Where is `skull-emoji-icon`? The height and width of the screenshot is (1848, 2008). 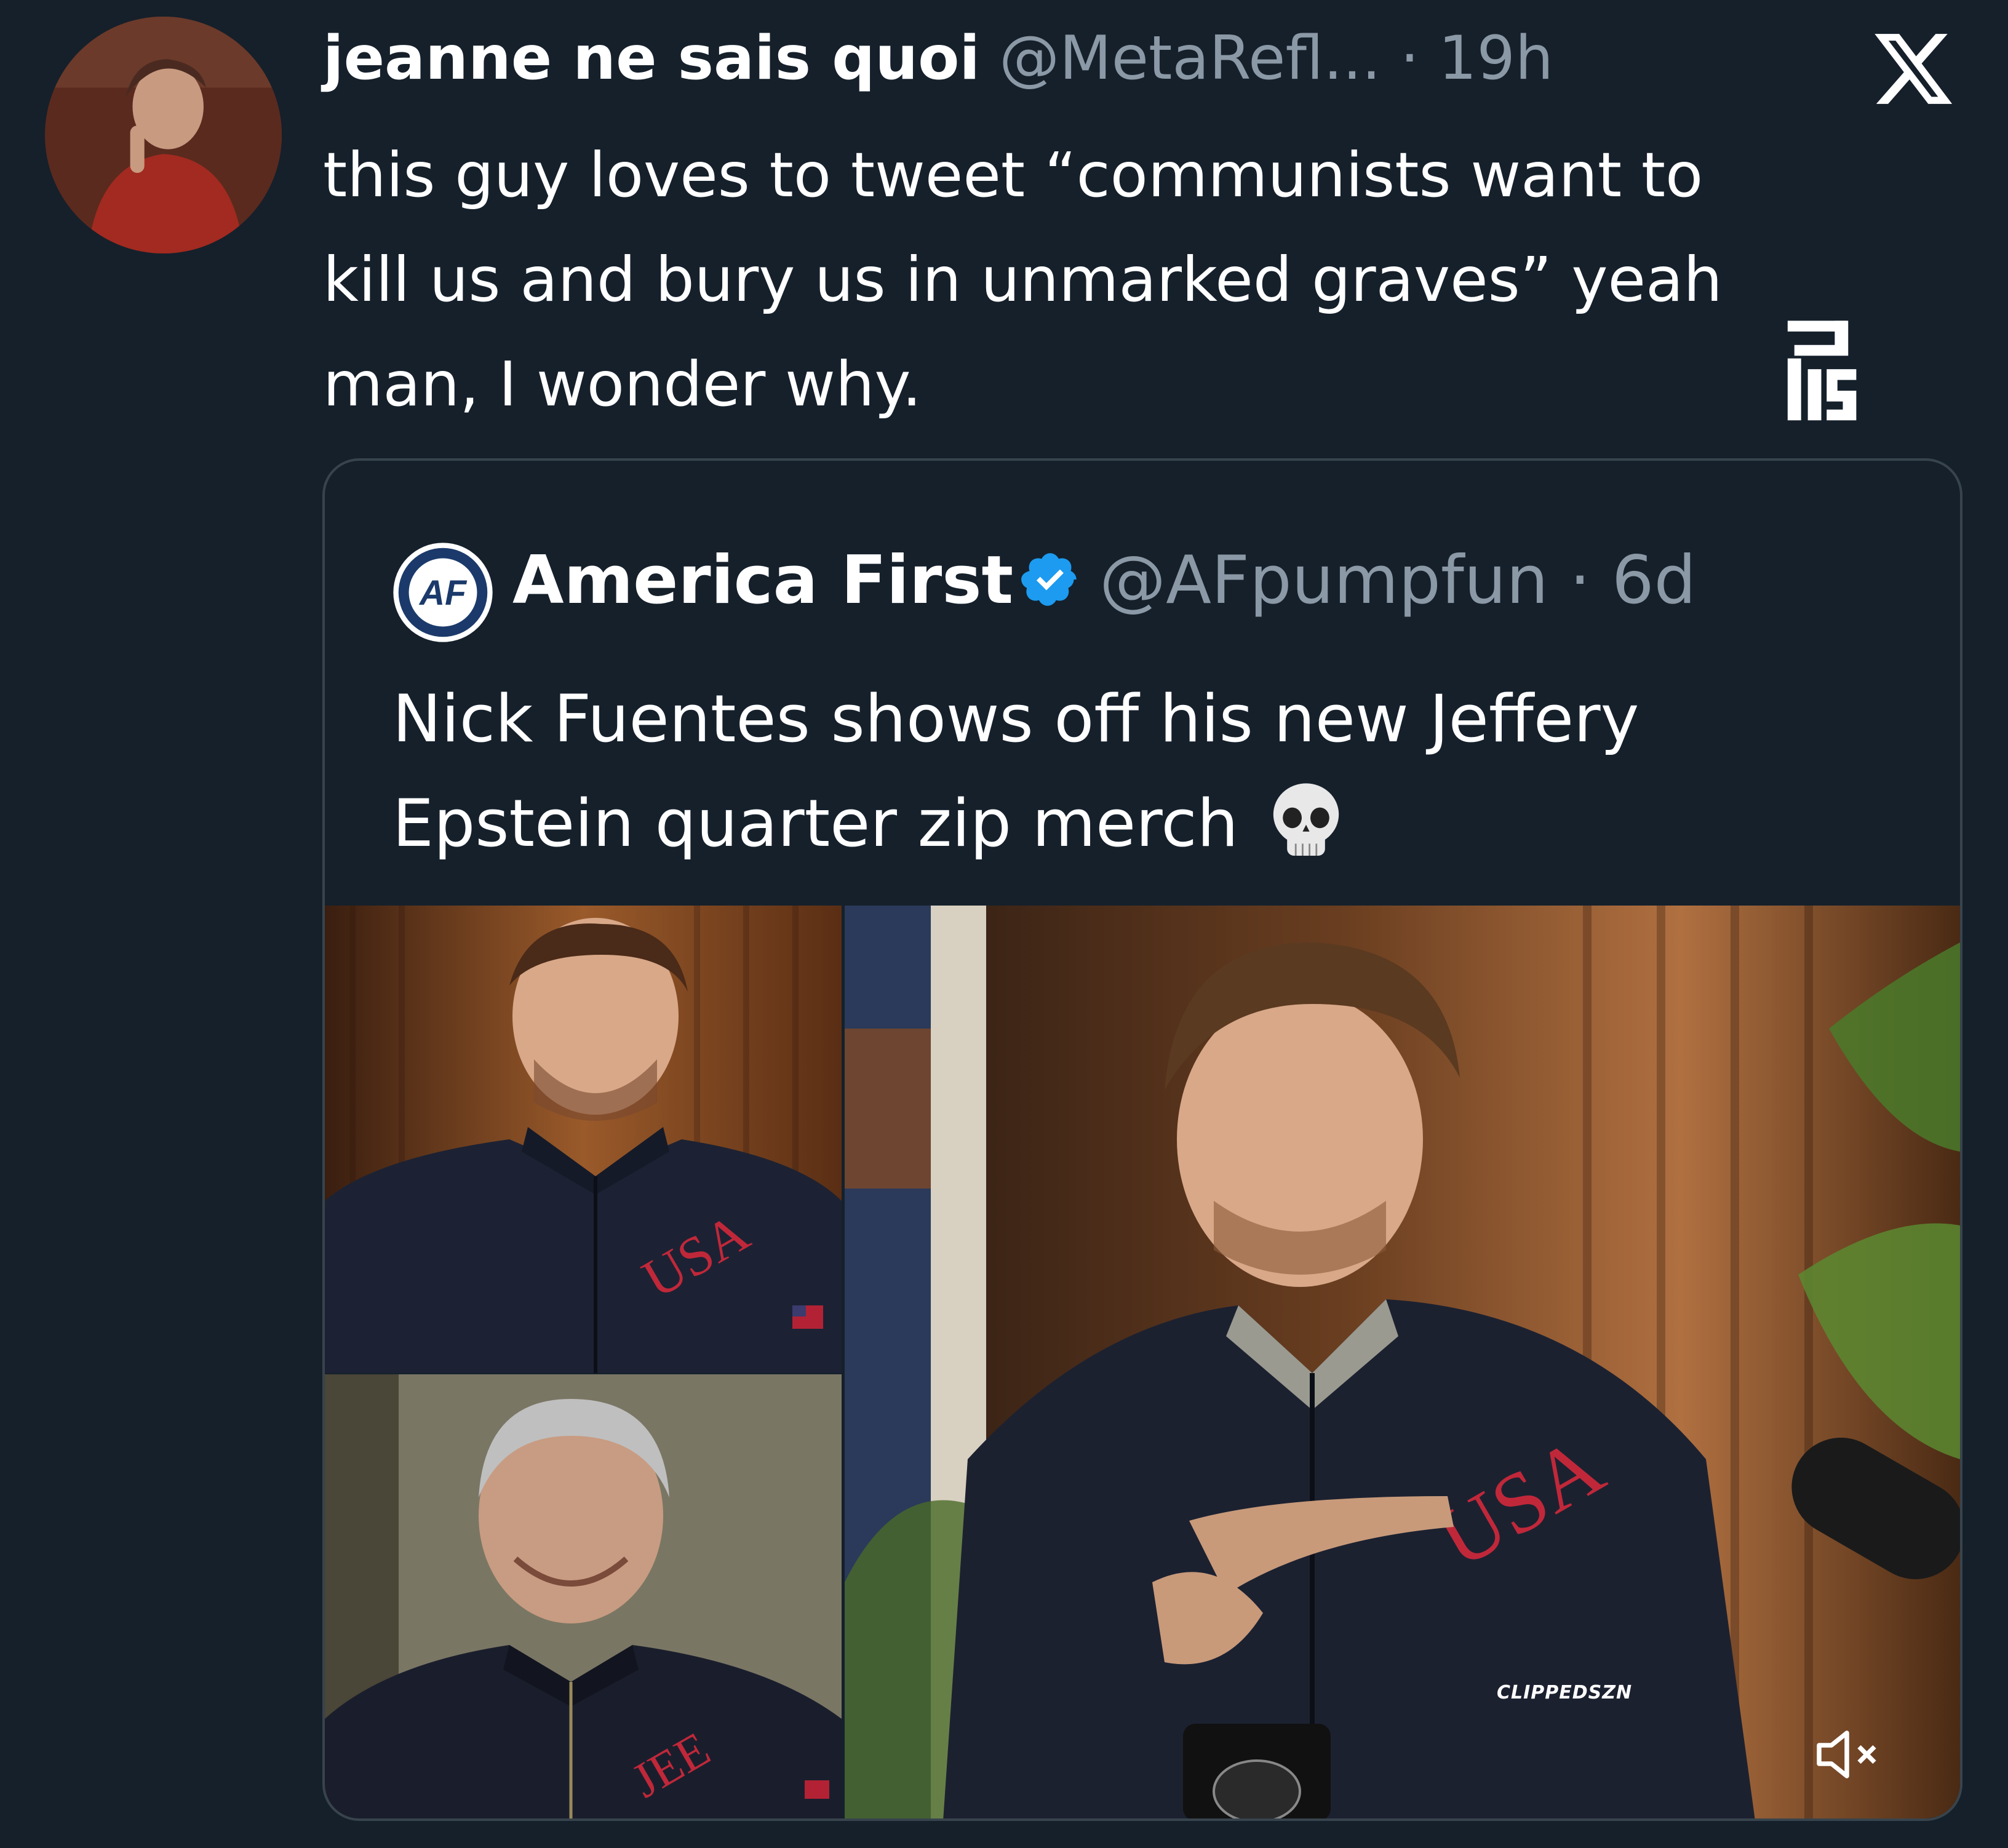
skull-emoji-icon is located at coordinates (1306, 820).